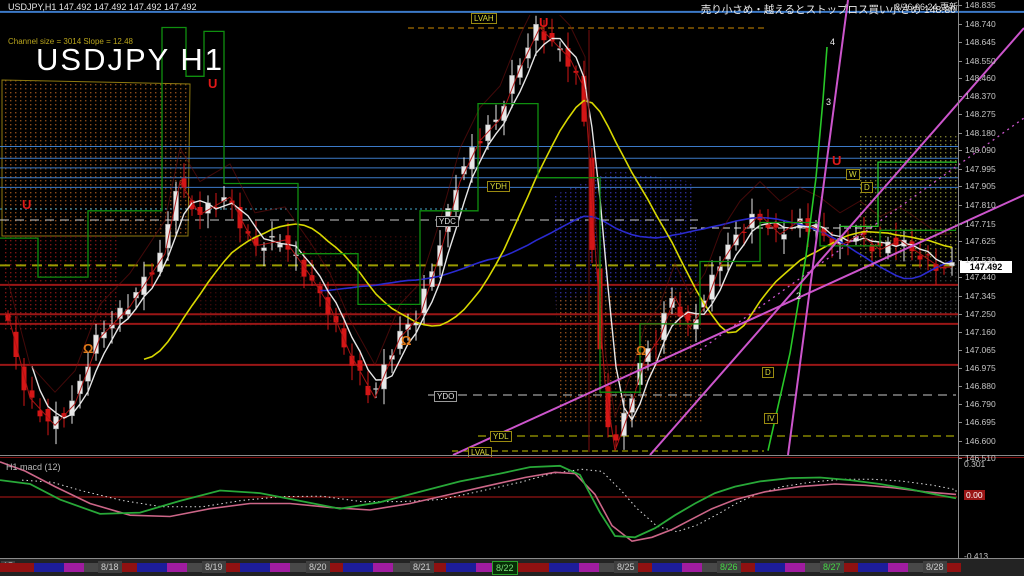 The width and height of the screenshot is (1024, 576). I want to click on time-axis-label: 8/21, so click(422, 567).